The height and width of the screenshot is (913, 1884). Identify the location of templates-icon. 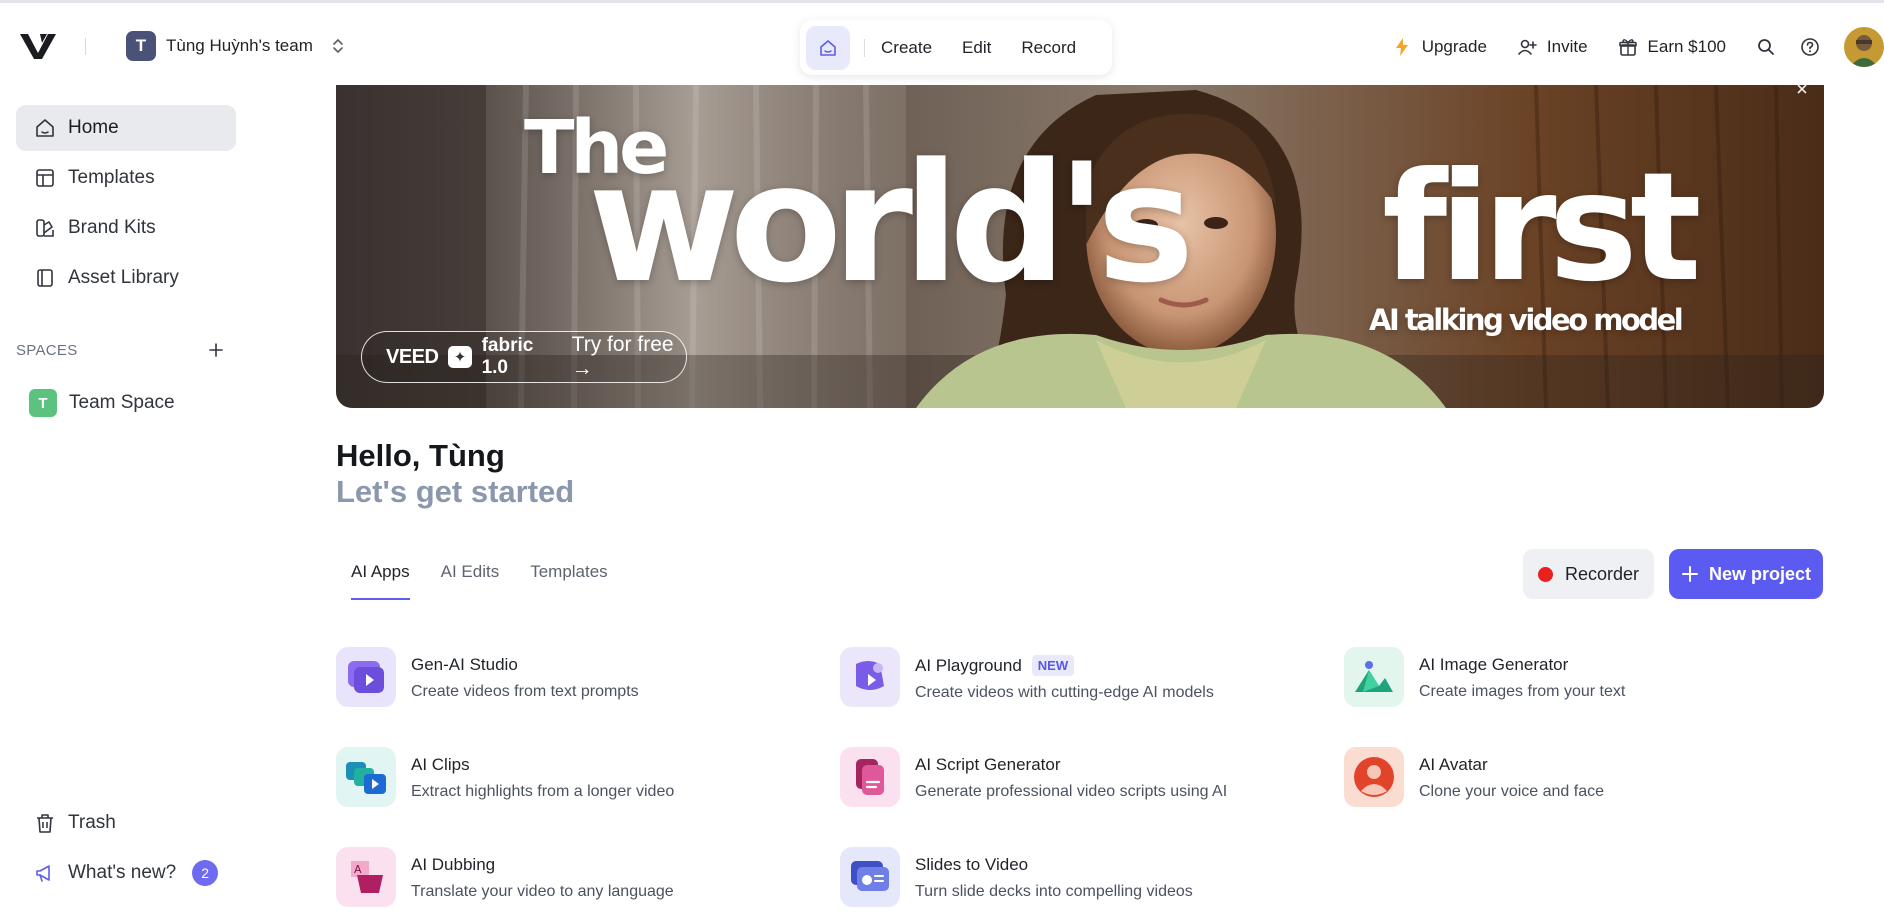
(45, 178).